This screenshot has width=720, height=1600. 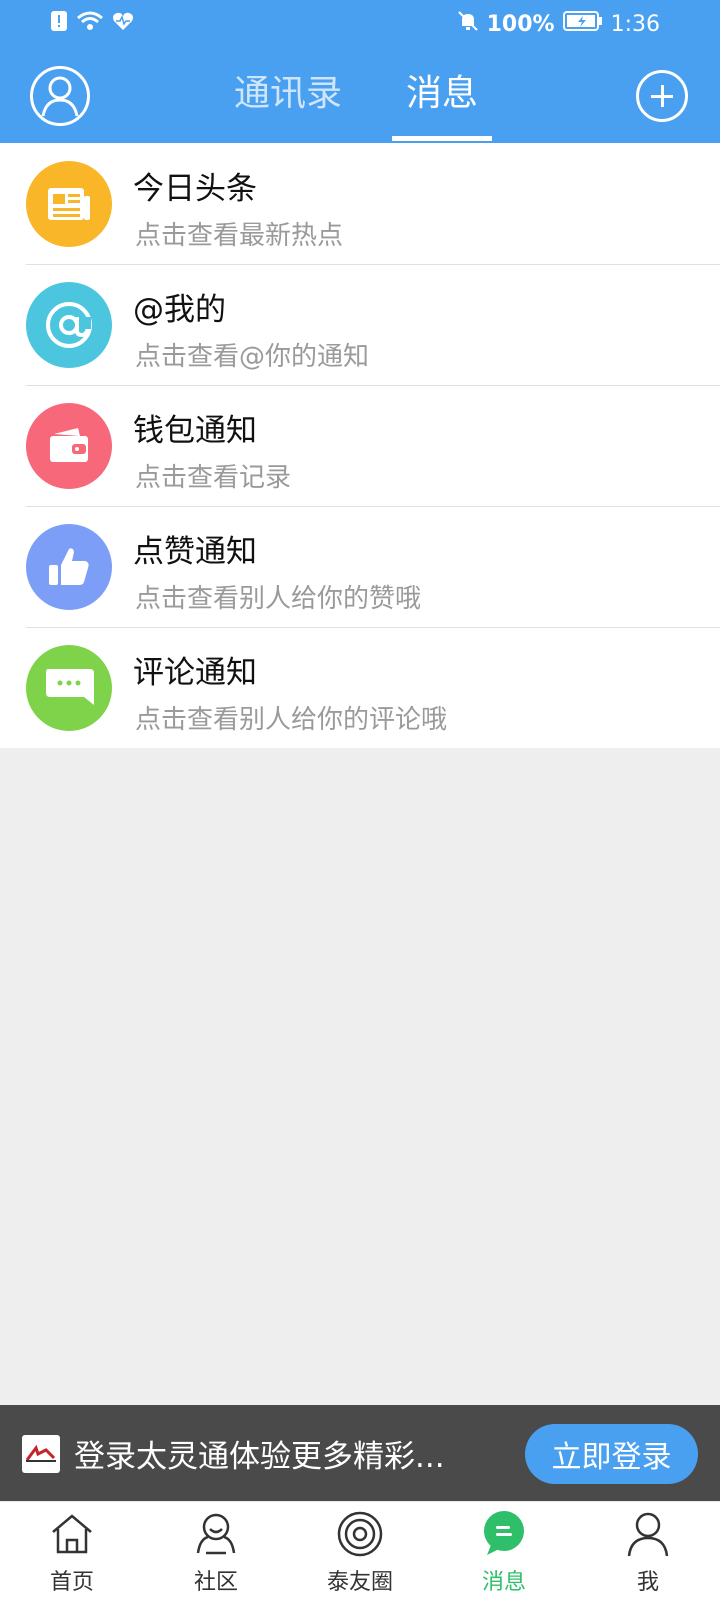 I want to click on list-item-headlines: 今日头条 点击查看最新热点, so click(x=360, y=203).